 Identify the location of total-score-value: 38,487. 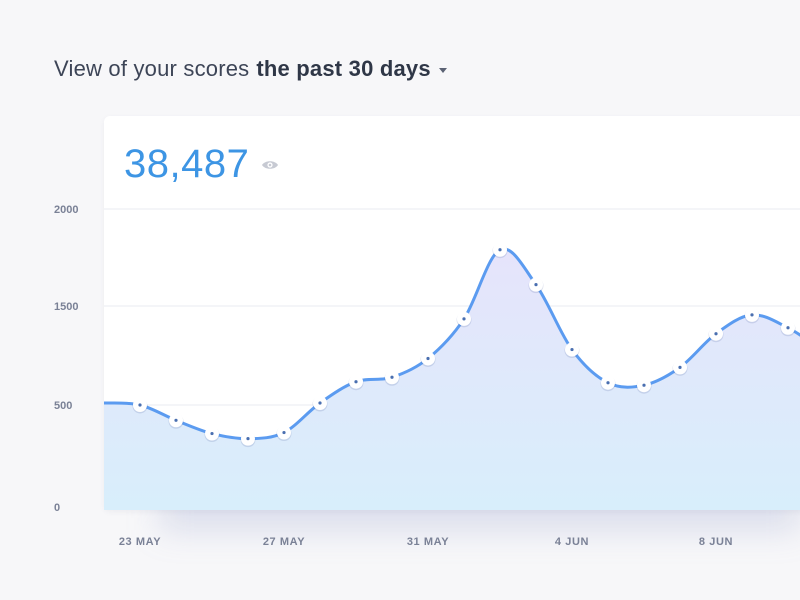
(187, 164).